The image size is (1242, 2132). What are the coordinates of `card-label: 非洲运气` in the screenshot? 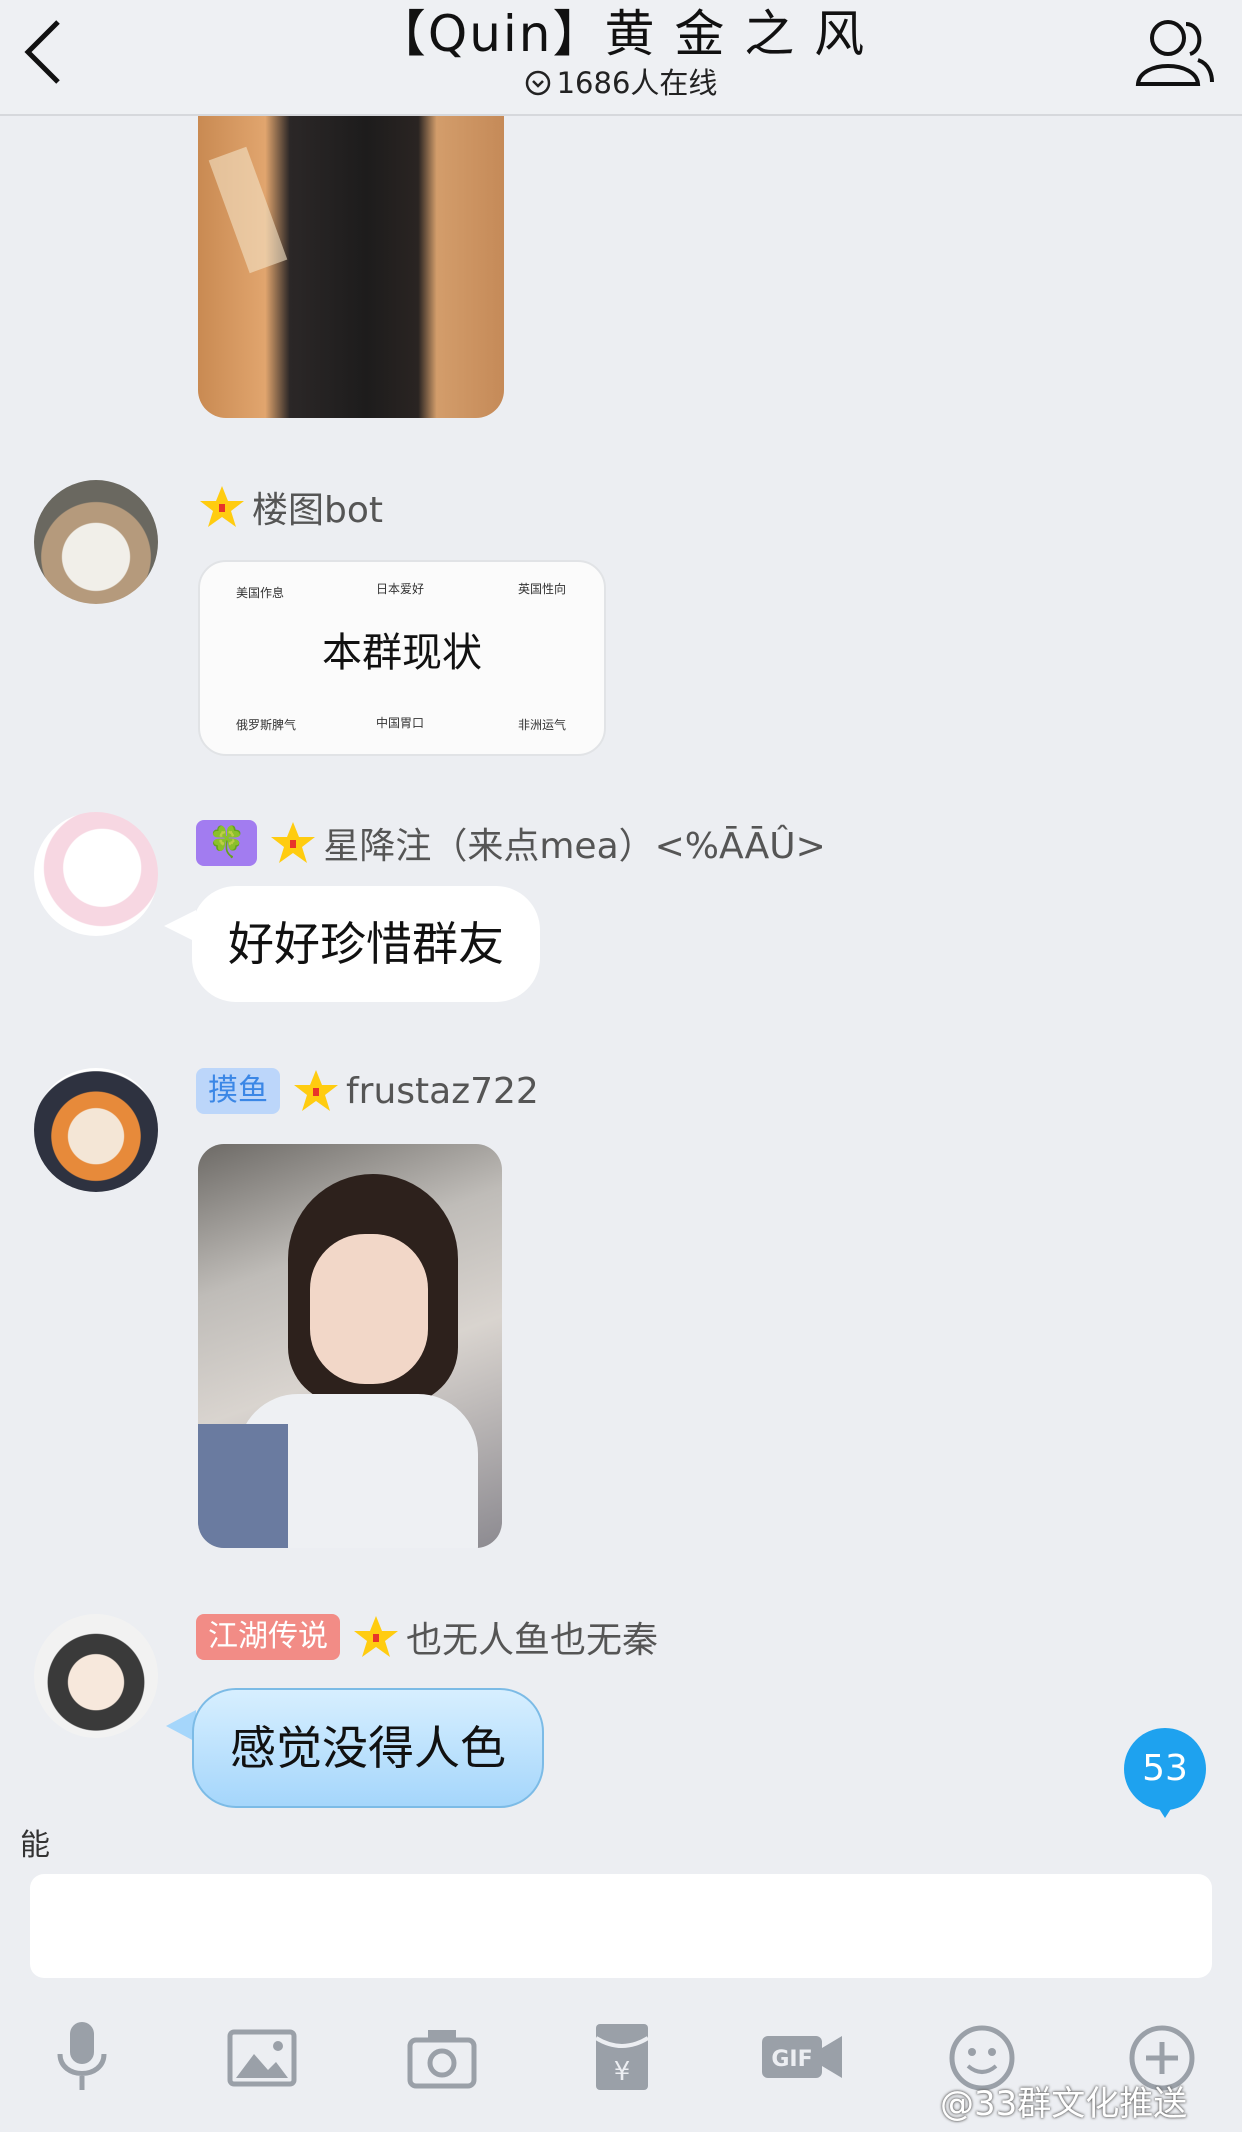 It's located at (542, 725).